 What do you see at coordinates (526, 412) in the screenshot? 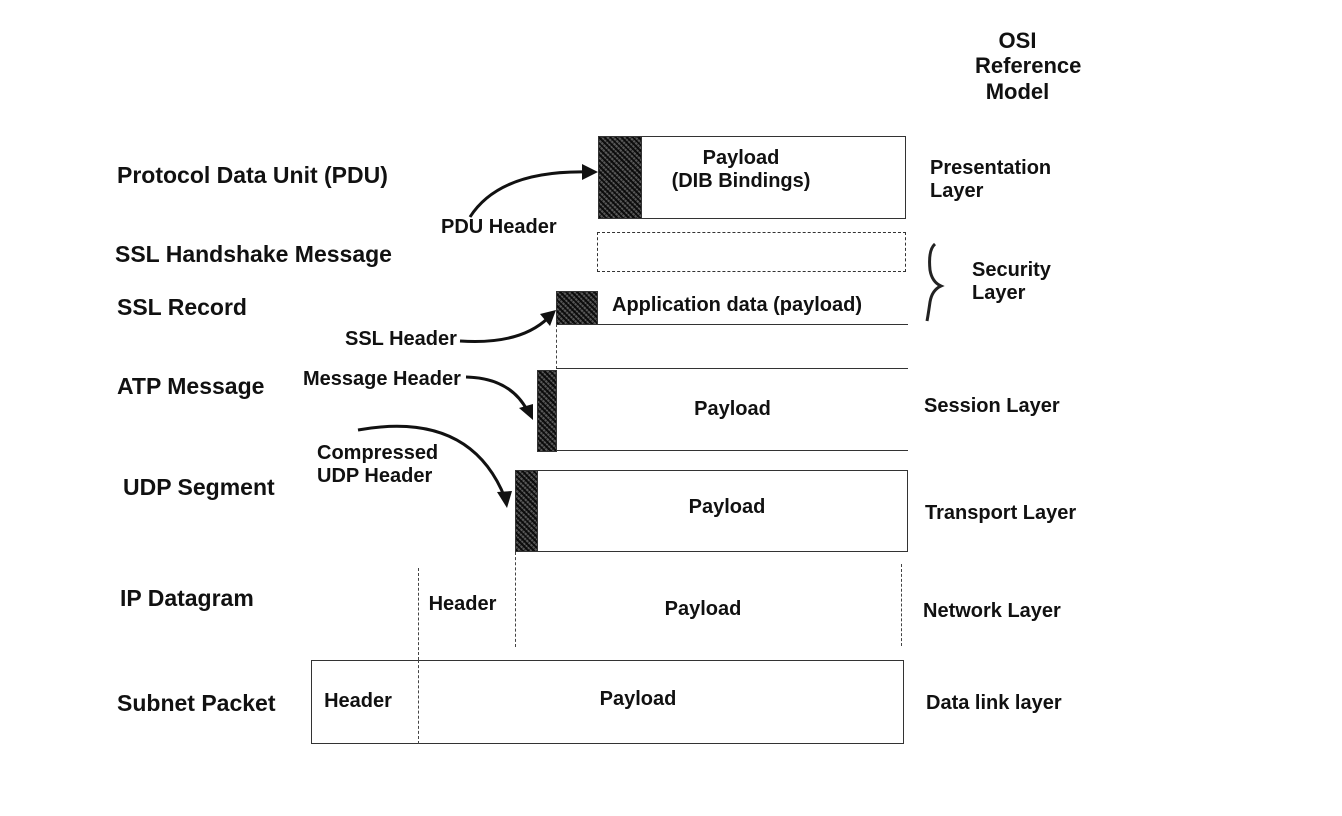
I see `message-arrowhead` at bounding box center [526, 412].